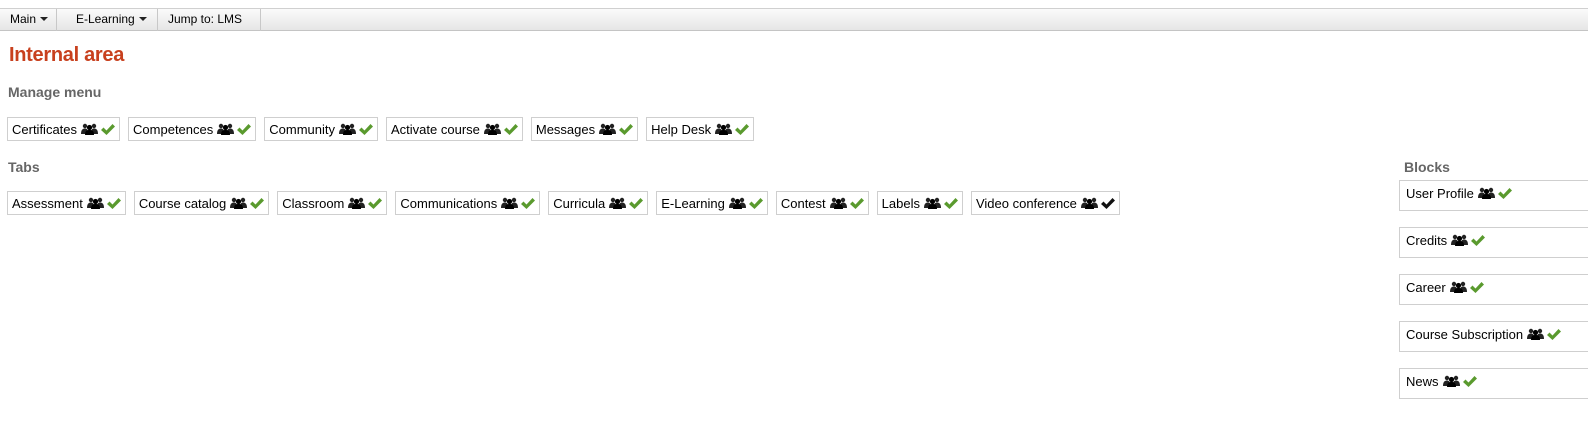  What do you see at coordinates (45, 129) in the screenshot?
I see `item-label: Certificates` at bounding box center [45, 129].